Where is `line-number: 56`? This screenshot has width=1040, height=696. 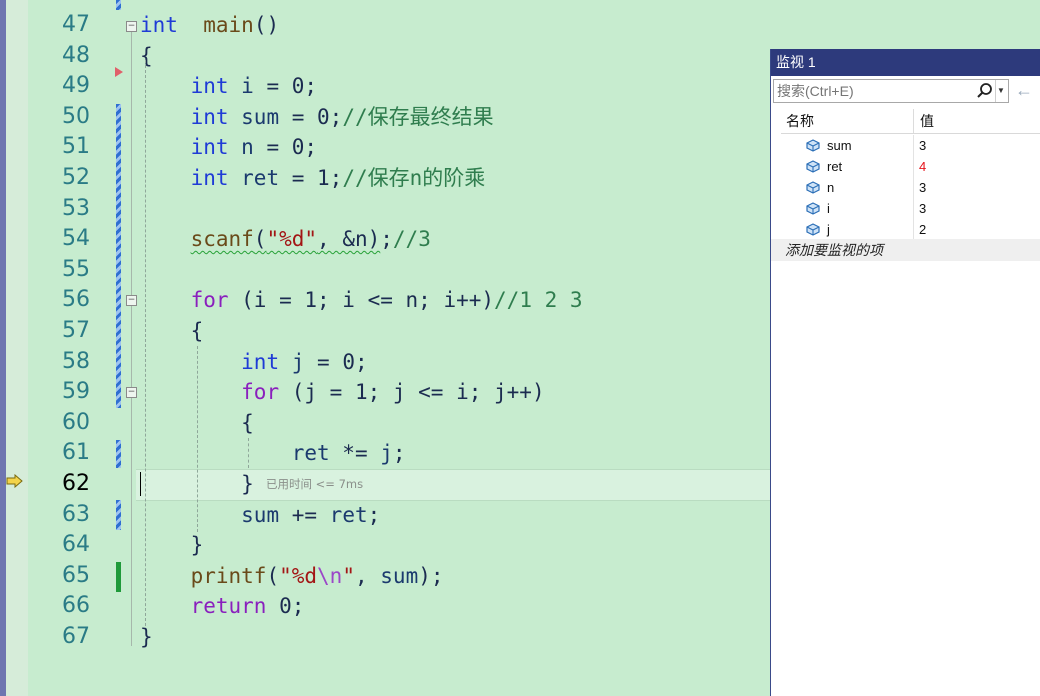
line-number: 56 is located at coordinates (76, 300).